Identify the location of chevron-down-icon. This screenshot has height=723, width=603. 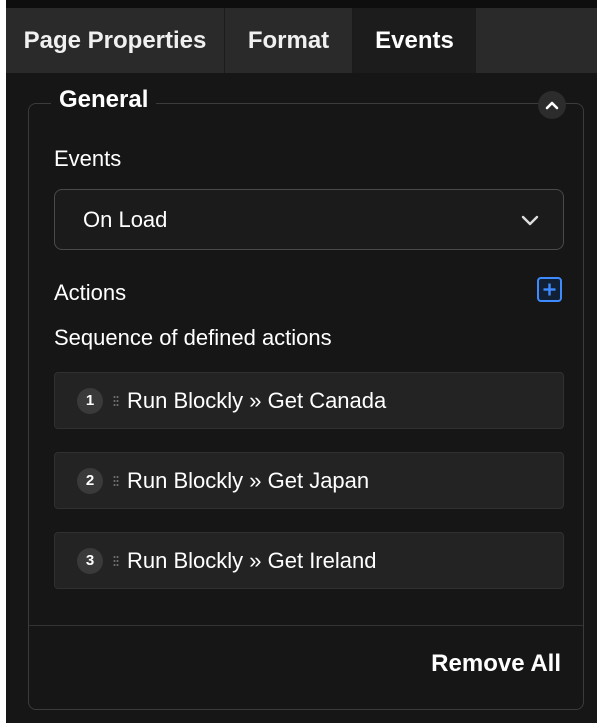
(530, 220).